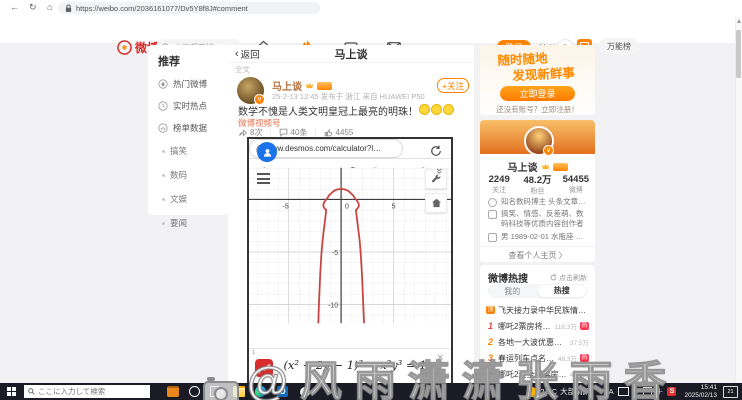 The height and width of the screenshot is (400, 742). Describe the element at coordinates (263, 178) in the screenshot. I see `menu-icon` at that location.